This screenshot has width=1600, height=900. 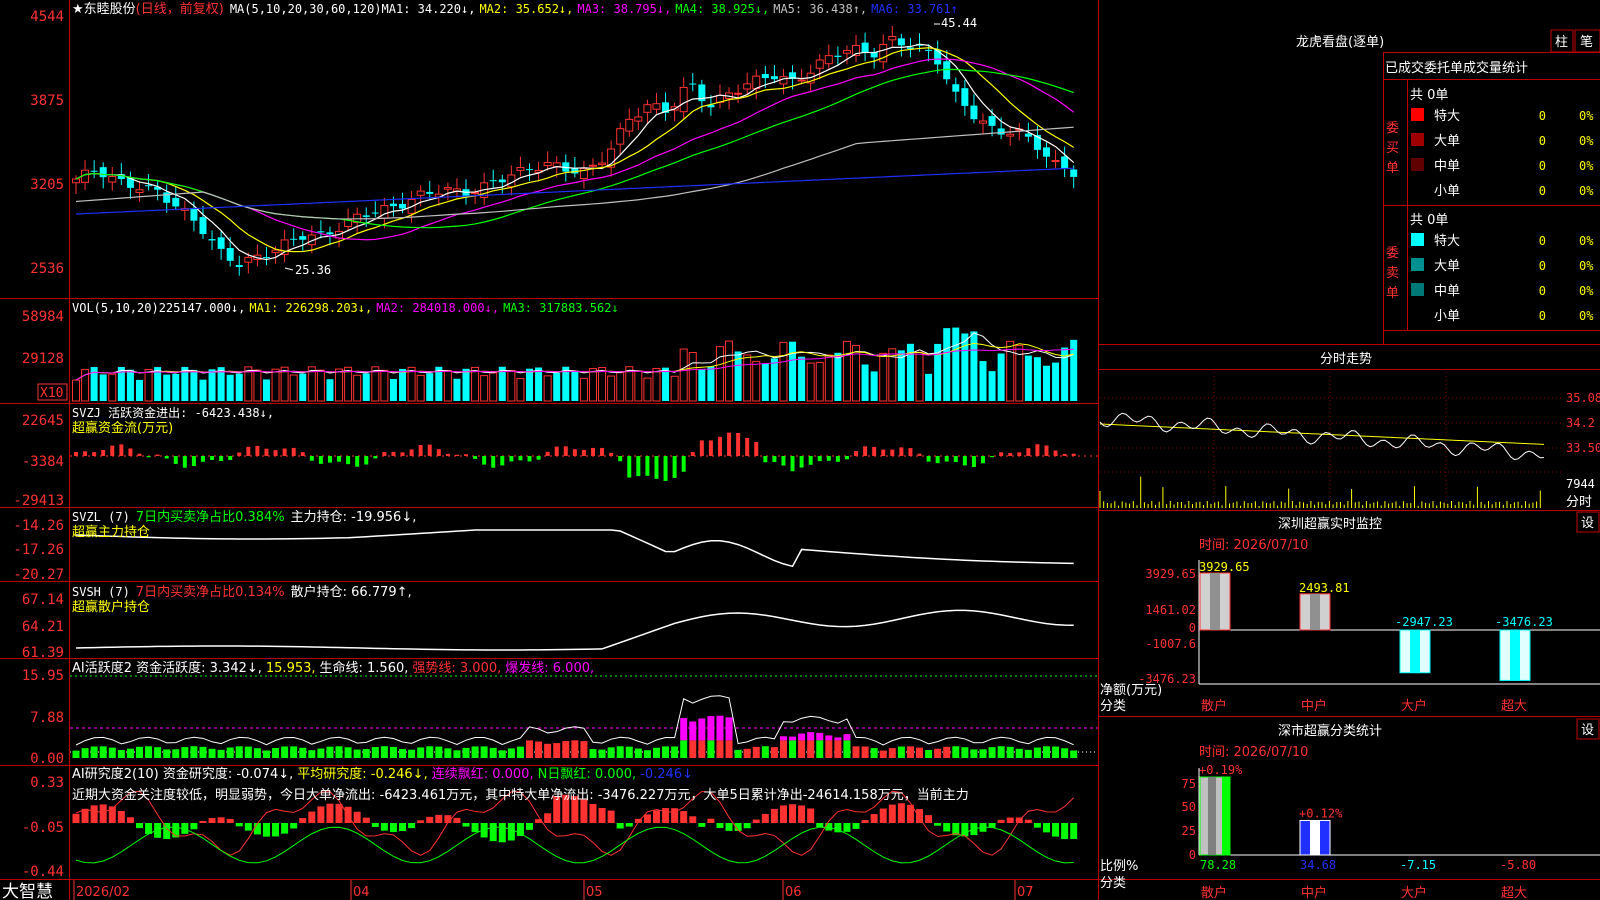 What do you see at coordinates (1189, 784) in the screenshot?
I see `classify-tick: 75` at bounding box center [1189, 784].